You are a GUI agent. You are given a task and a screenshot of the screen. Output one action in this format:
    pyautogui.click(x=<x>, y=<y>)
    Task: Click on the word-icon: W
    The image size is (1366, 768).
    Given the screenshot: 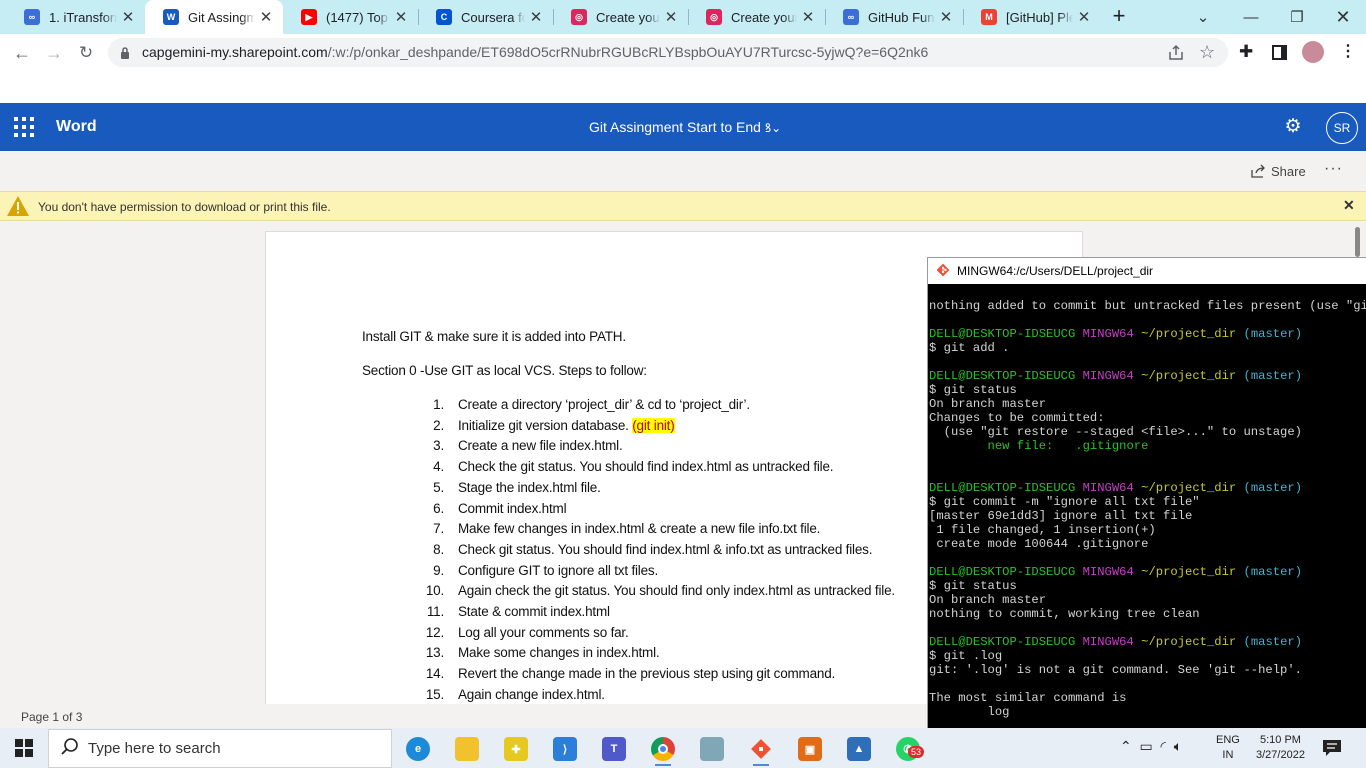 What is the action you would take?
    pyautogui.click(x=171, y=17)
    